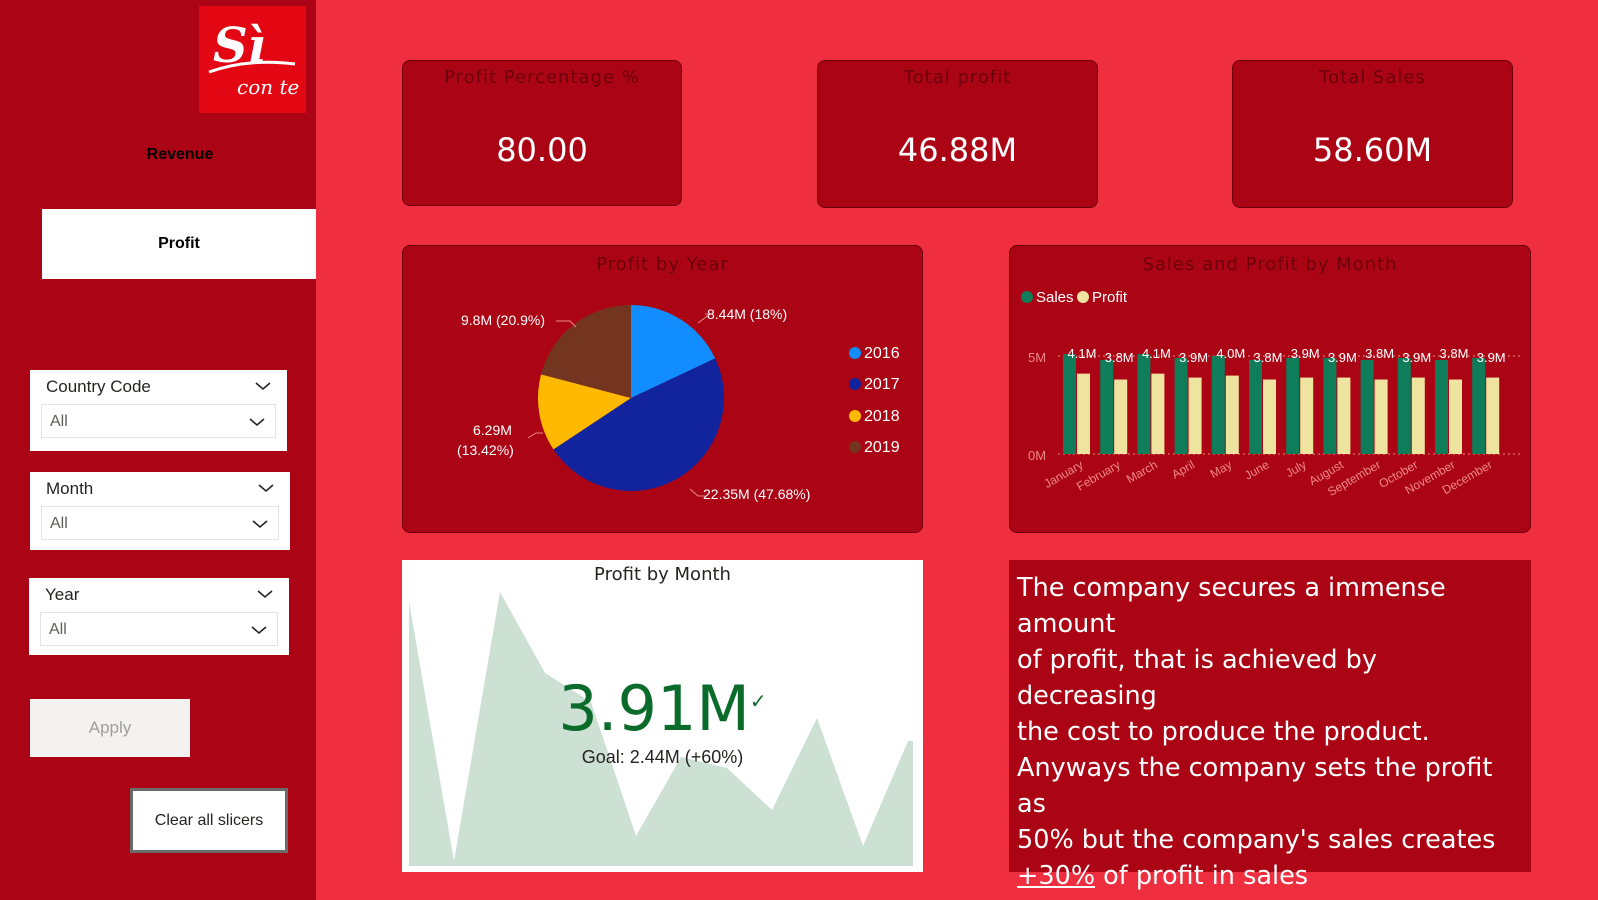 The image size is (1598, 900). Describe the element at coordinates (492, 430) in the screenshot. I see `pie-label-2018-value: 6.29M` at that location.